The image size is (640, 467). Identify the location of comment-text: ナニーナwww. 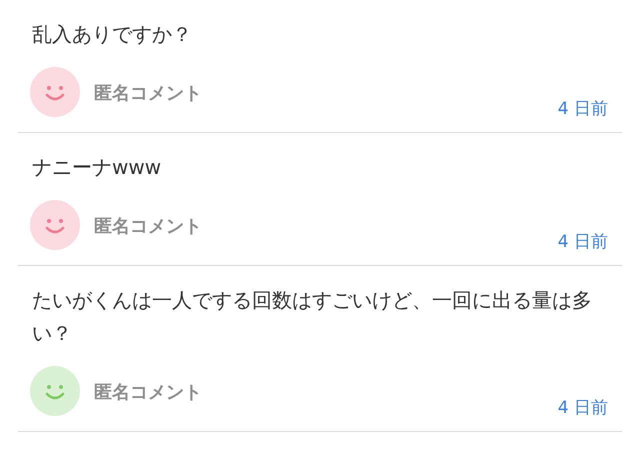
(97, 167).